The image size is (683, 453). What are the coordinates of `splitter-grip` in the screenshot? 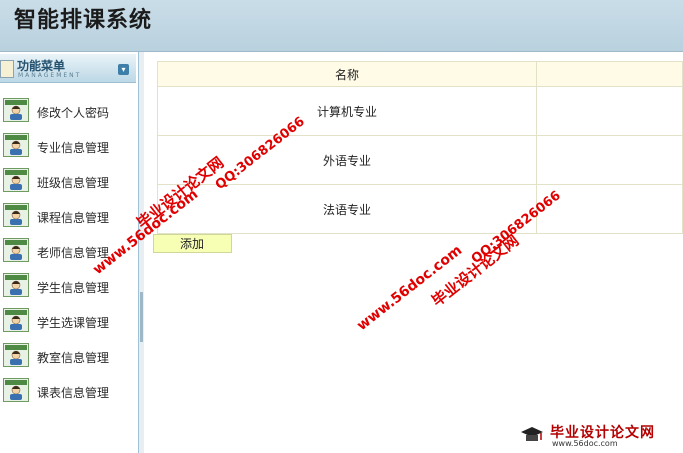 It's located at (141, 317).